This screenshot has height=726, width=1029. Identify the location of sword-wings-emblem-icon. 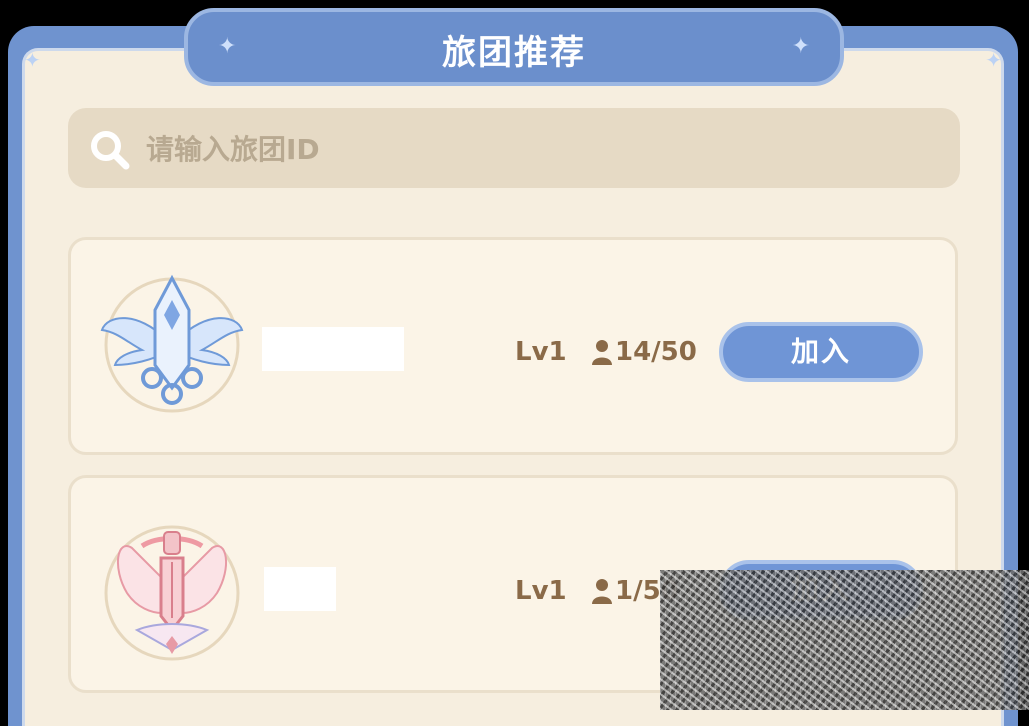
(172, 593).